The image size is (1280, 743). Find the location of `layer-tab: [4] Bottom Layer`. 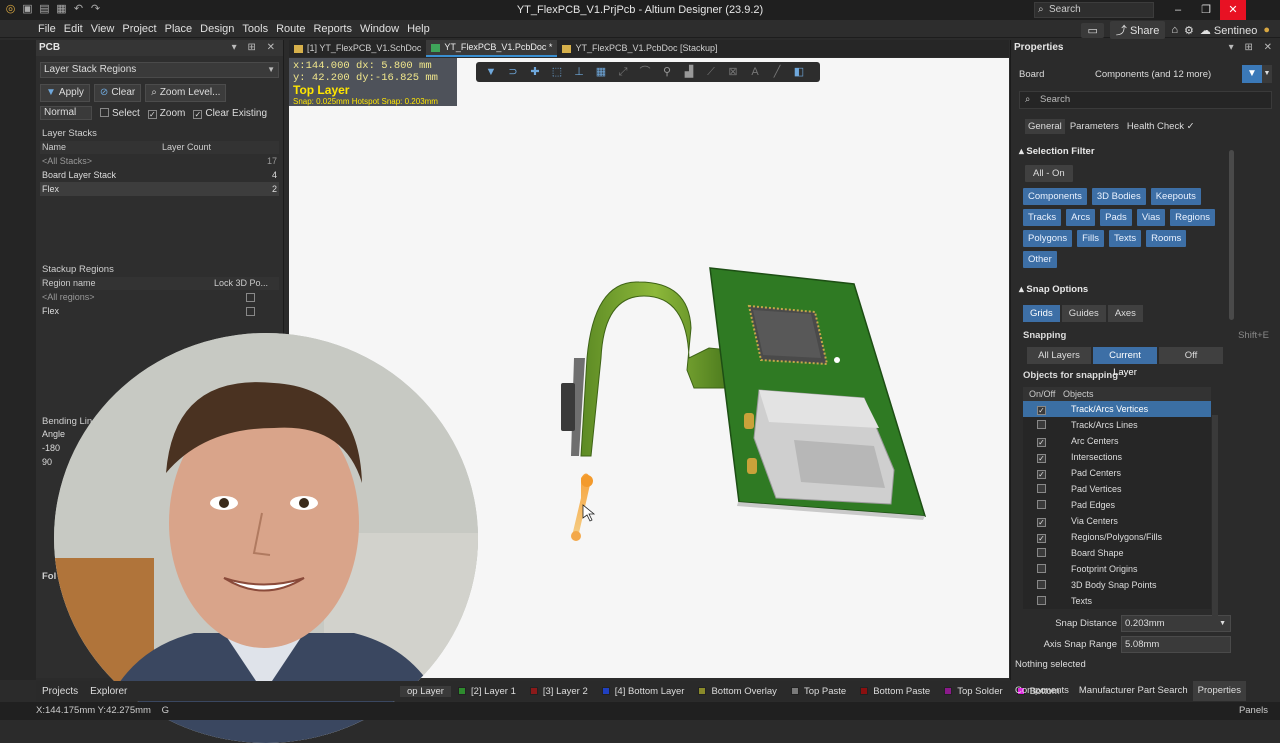

layer-tab: [4] Bottom Layer is located at coordinates (643, 691).